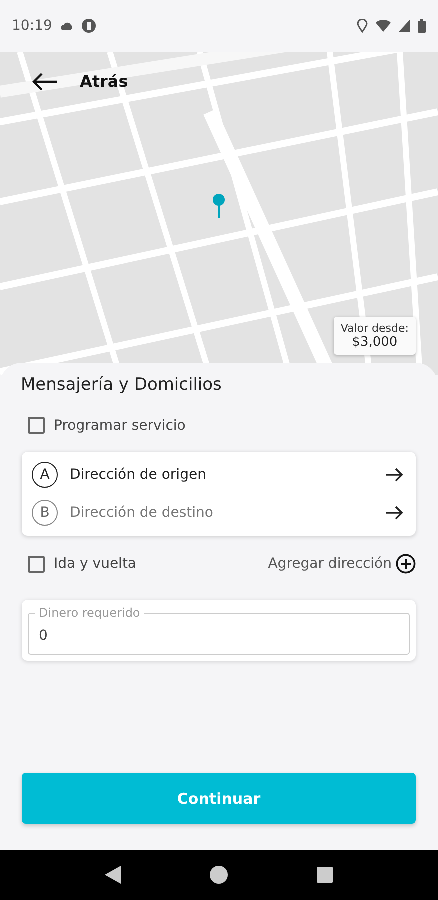 The image size is (438, 900). I want to click on plus-circle-icon, so click(406, 564).